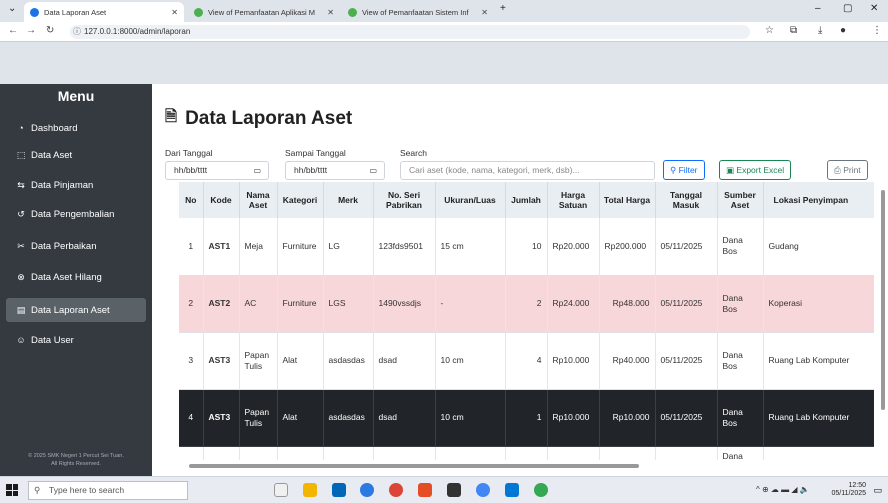  I want to click on cell: Dana, so click(740, 453).